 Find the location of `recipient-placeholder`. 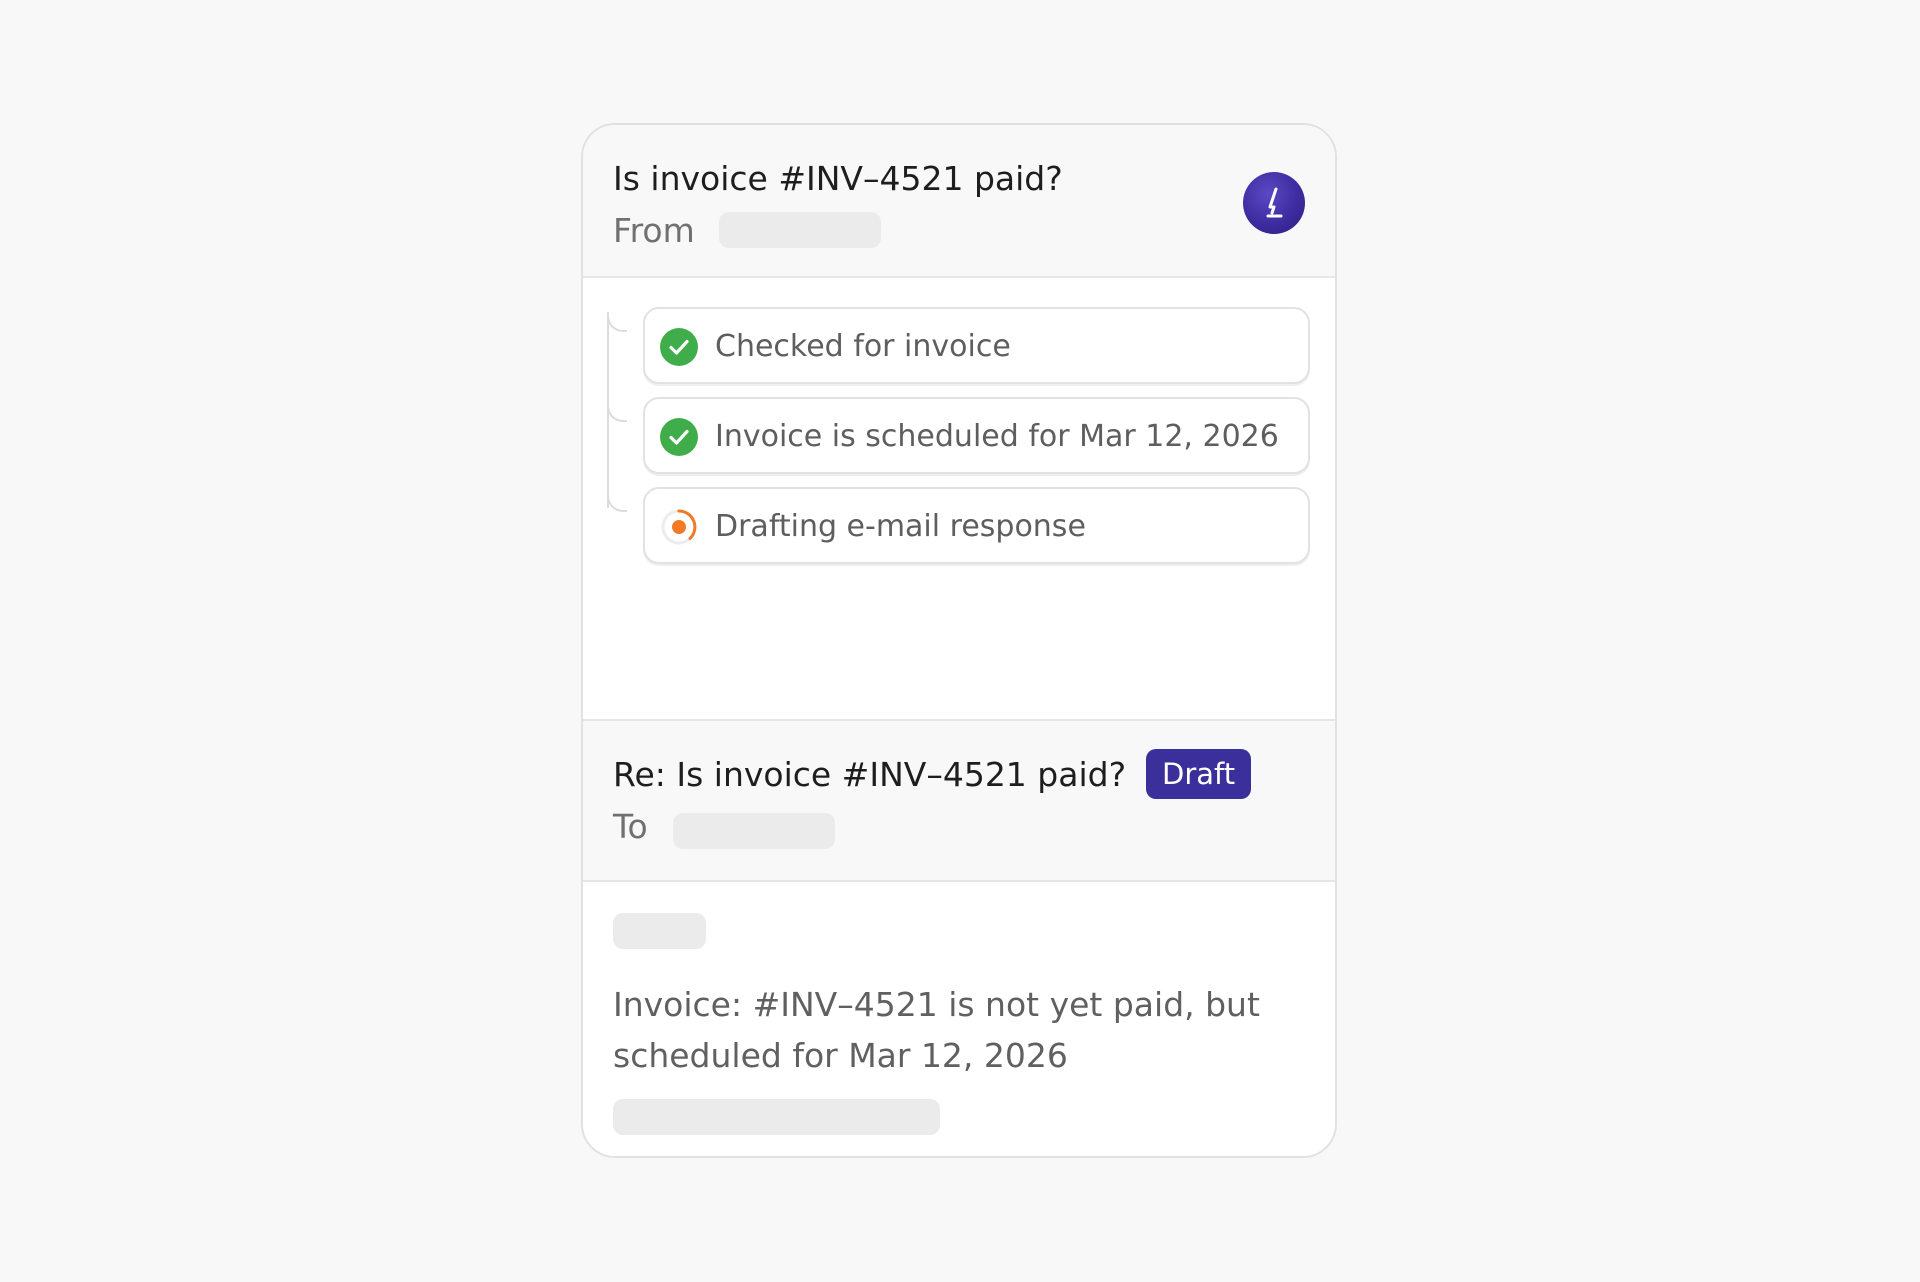

recipient-placeholder is located at coordinates (754, 831).